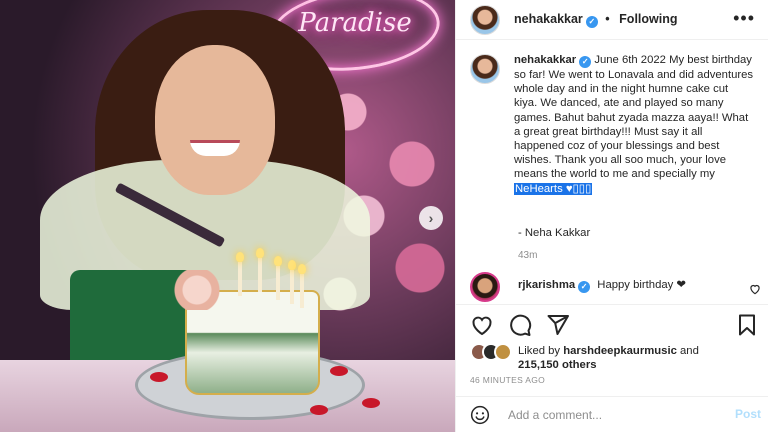  What do you see at coordinates (485, 69) in the screenshot?
I see `caption-author-avatar` at bounding box center [485, 69].